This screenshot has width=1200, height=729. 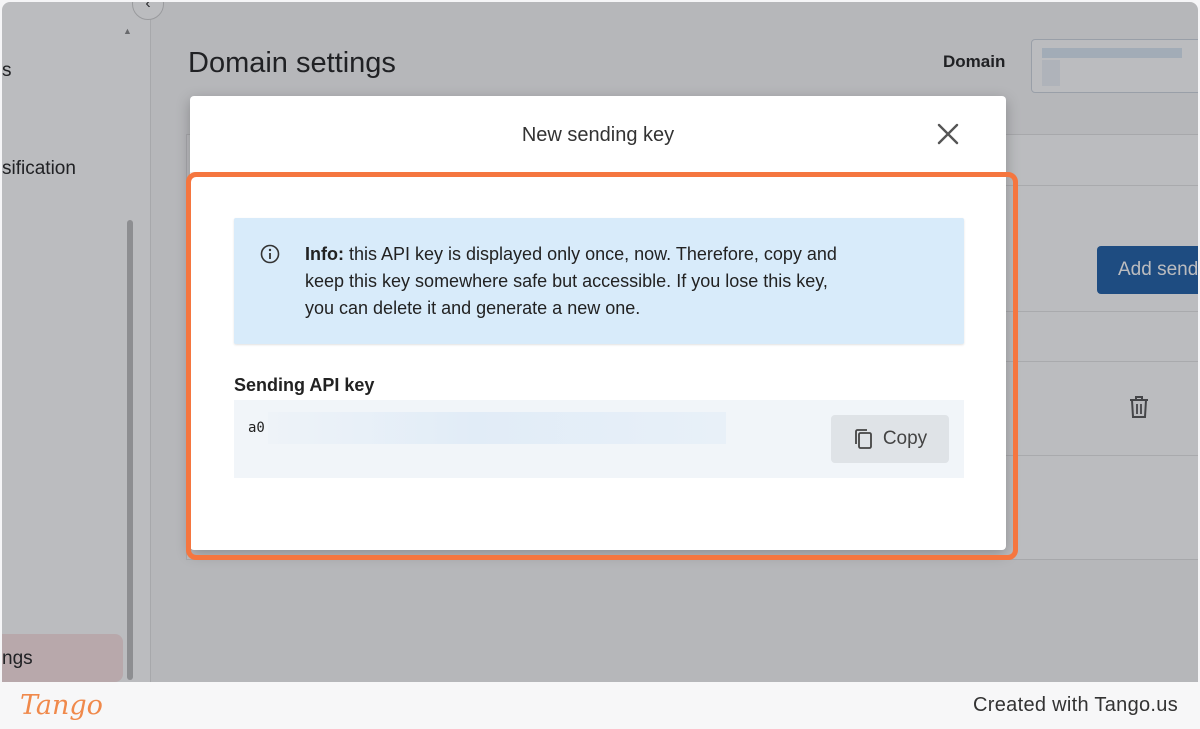 What do you see at coordinates (948, 134) in the screenshot?
I see `close-icon` at bounding box center [948, 134].